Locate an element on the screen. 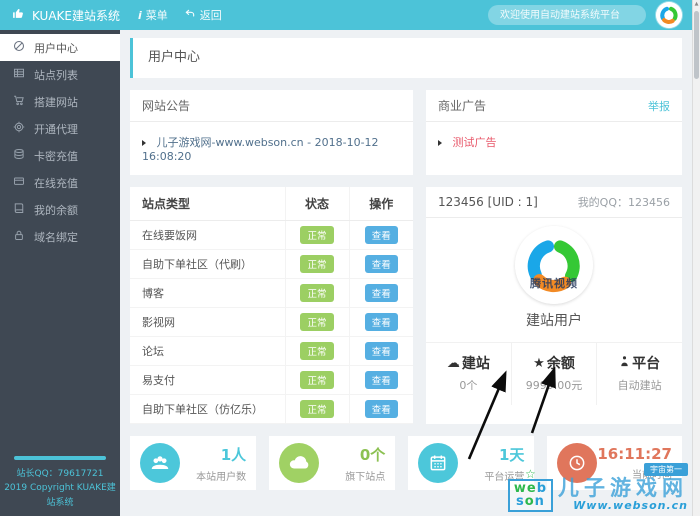 The image size is (700, 516). footer-divider is located at coordinates (60, 457).